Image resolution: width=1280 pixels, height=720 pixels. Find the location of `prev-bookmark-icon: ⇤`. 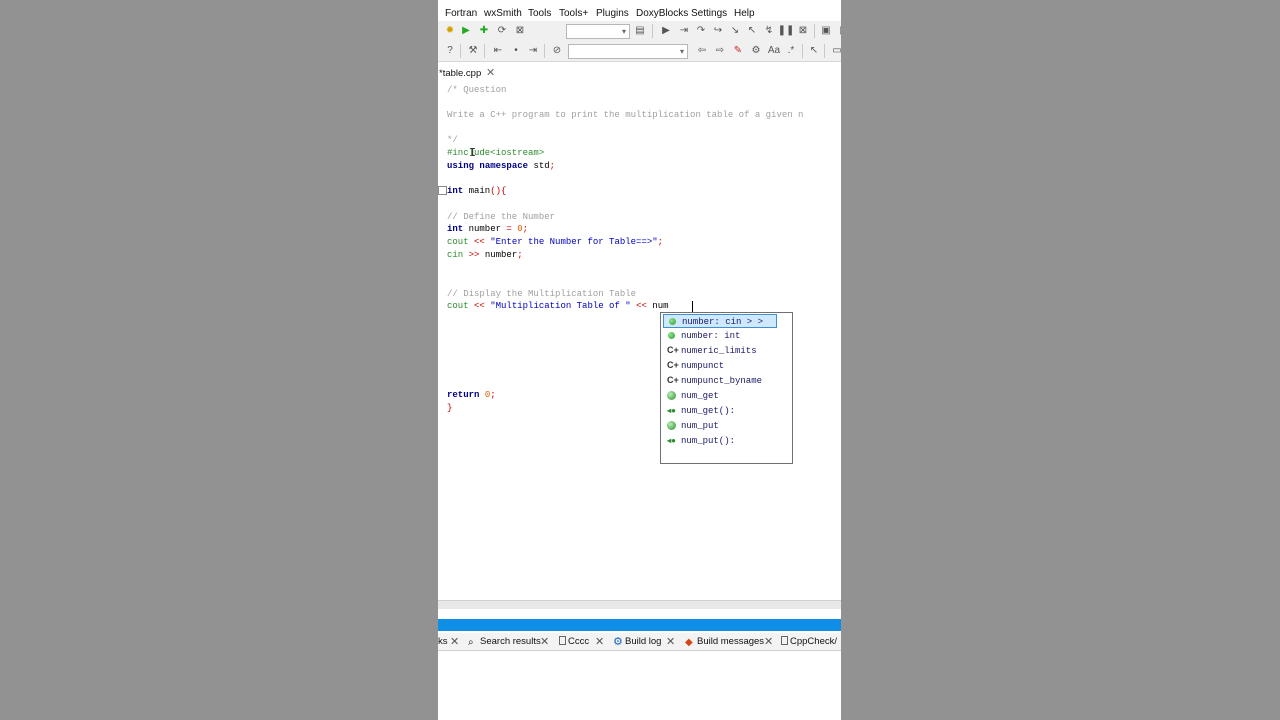

prev-bookmark-icon: ⇤ is located at coordinates (498, 51).